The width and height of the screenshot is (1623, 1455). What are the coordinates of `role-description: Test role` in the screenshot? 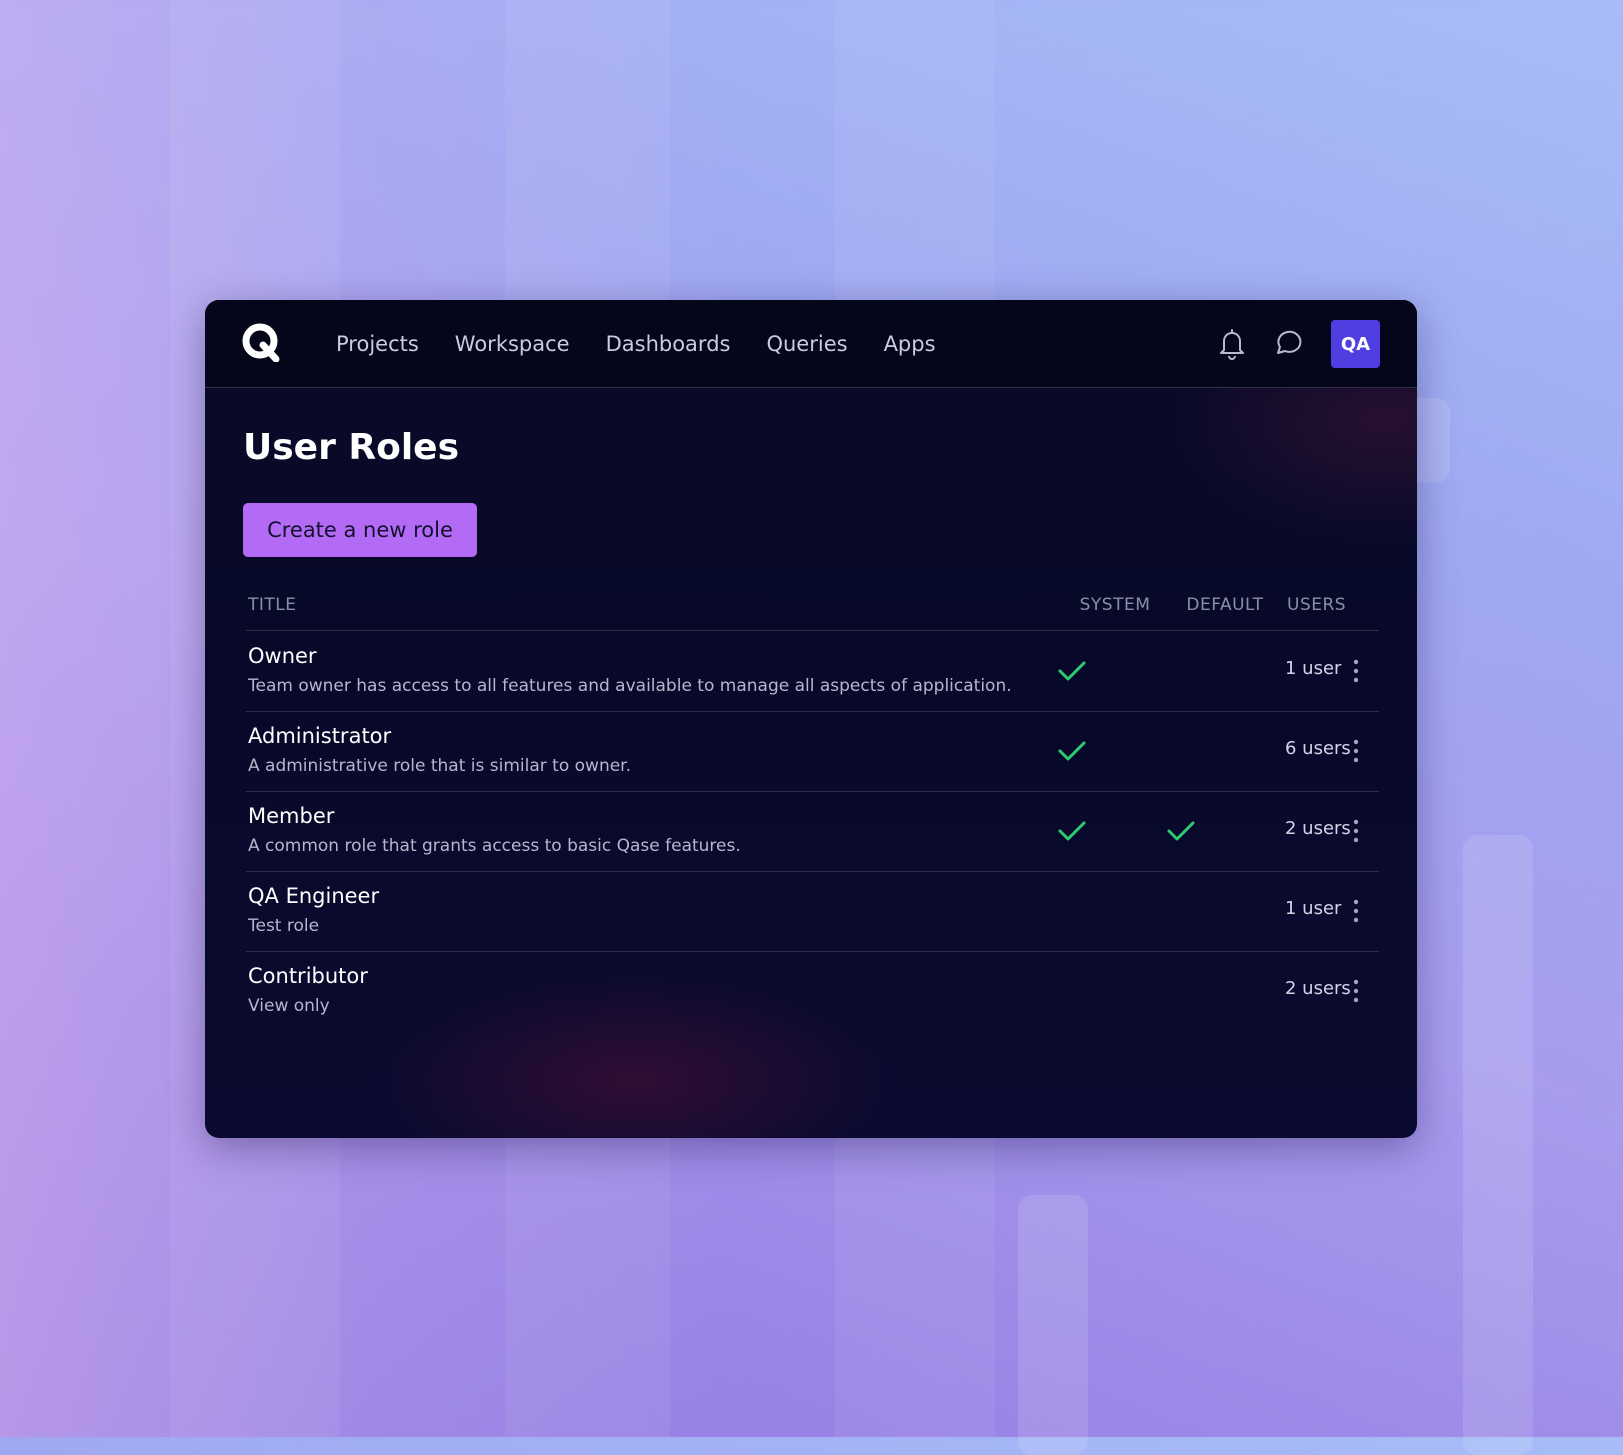 It's located at (284, 926).